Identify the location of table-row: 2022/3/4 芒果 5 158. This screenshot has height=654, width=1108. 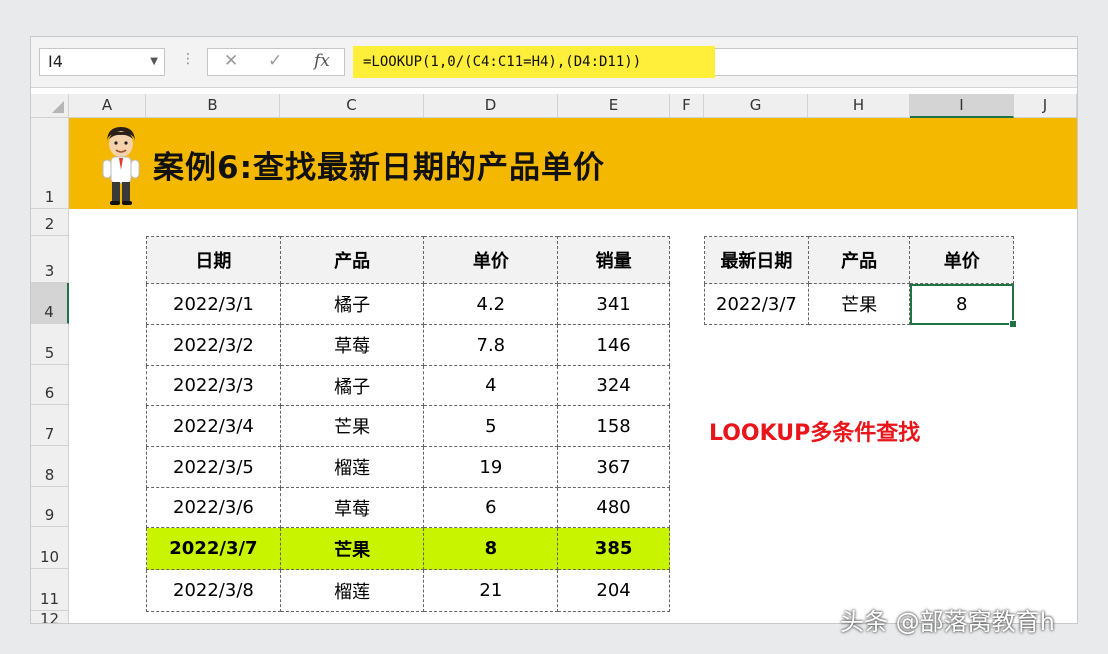
(408, 426).